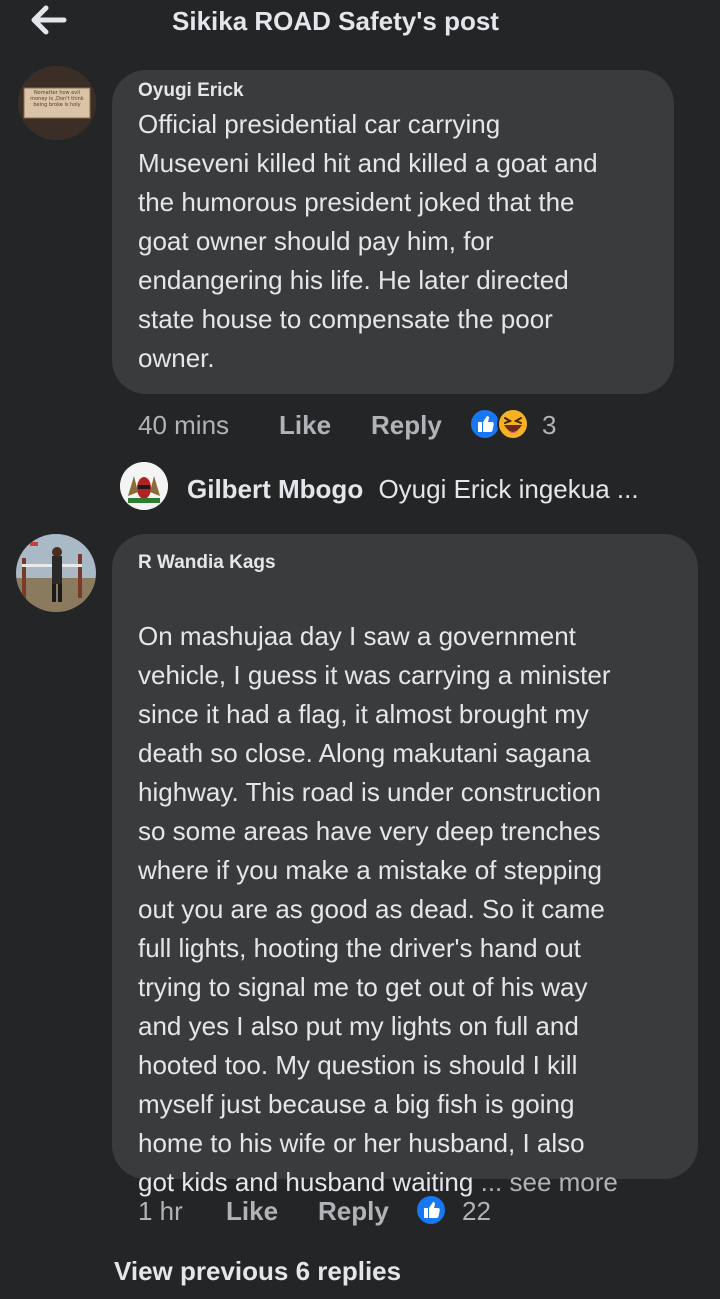 This screenshot has height=1299, width=720. What do you see at coordinates (431, 1210) in the screenshot?
I see `like-icon` at bounding box center [431, 1210].